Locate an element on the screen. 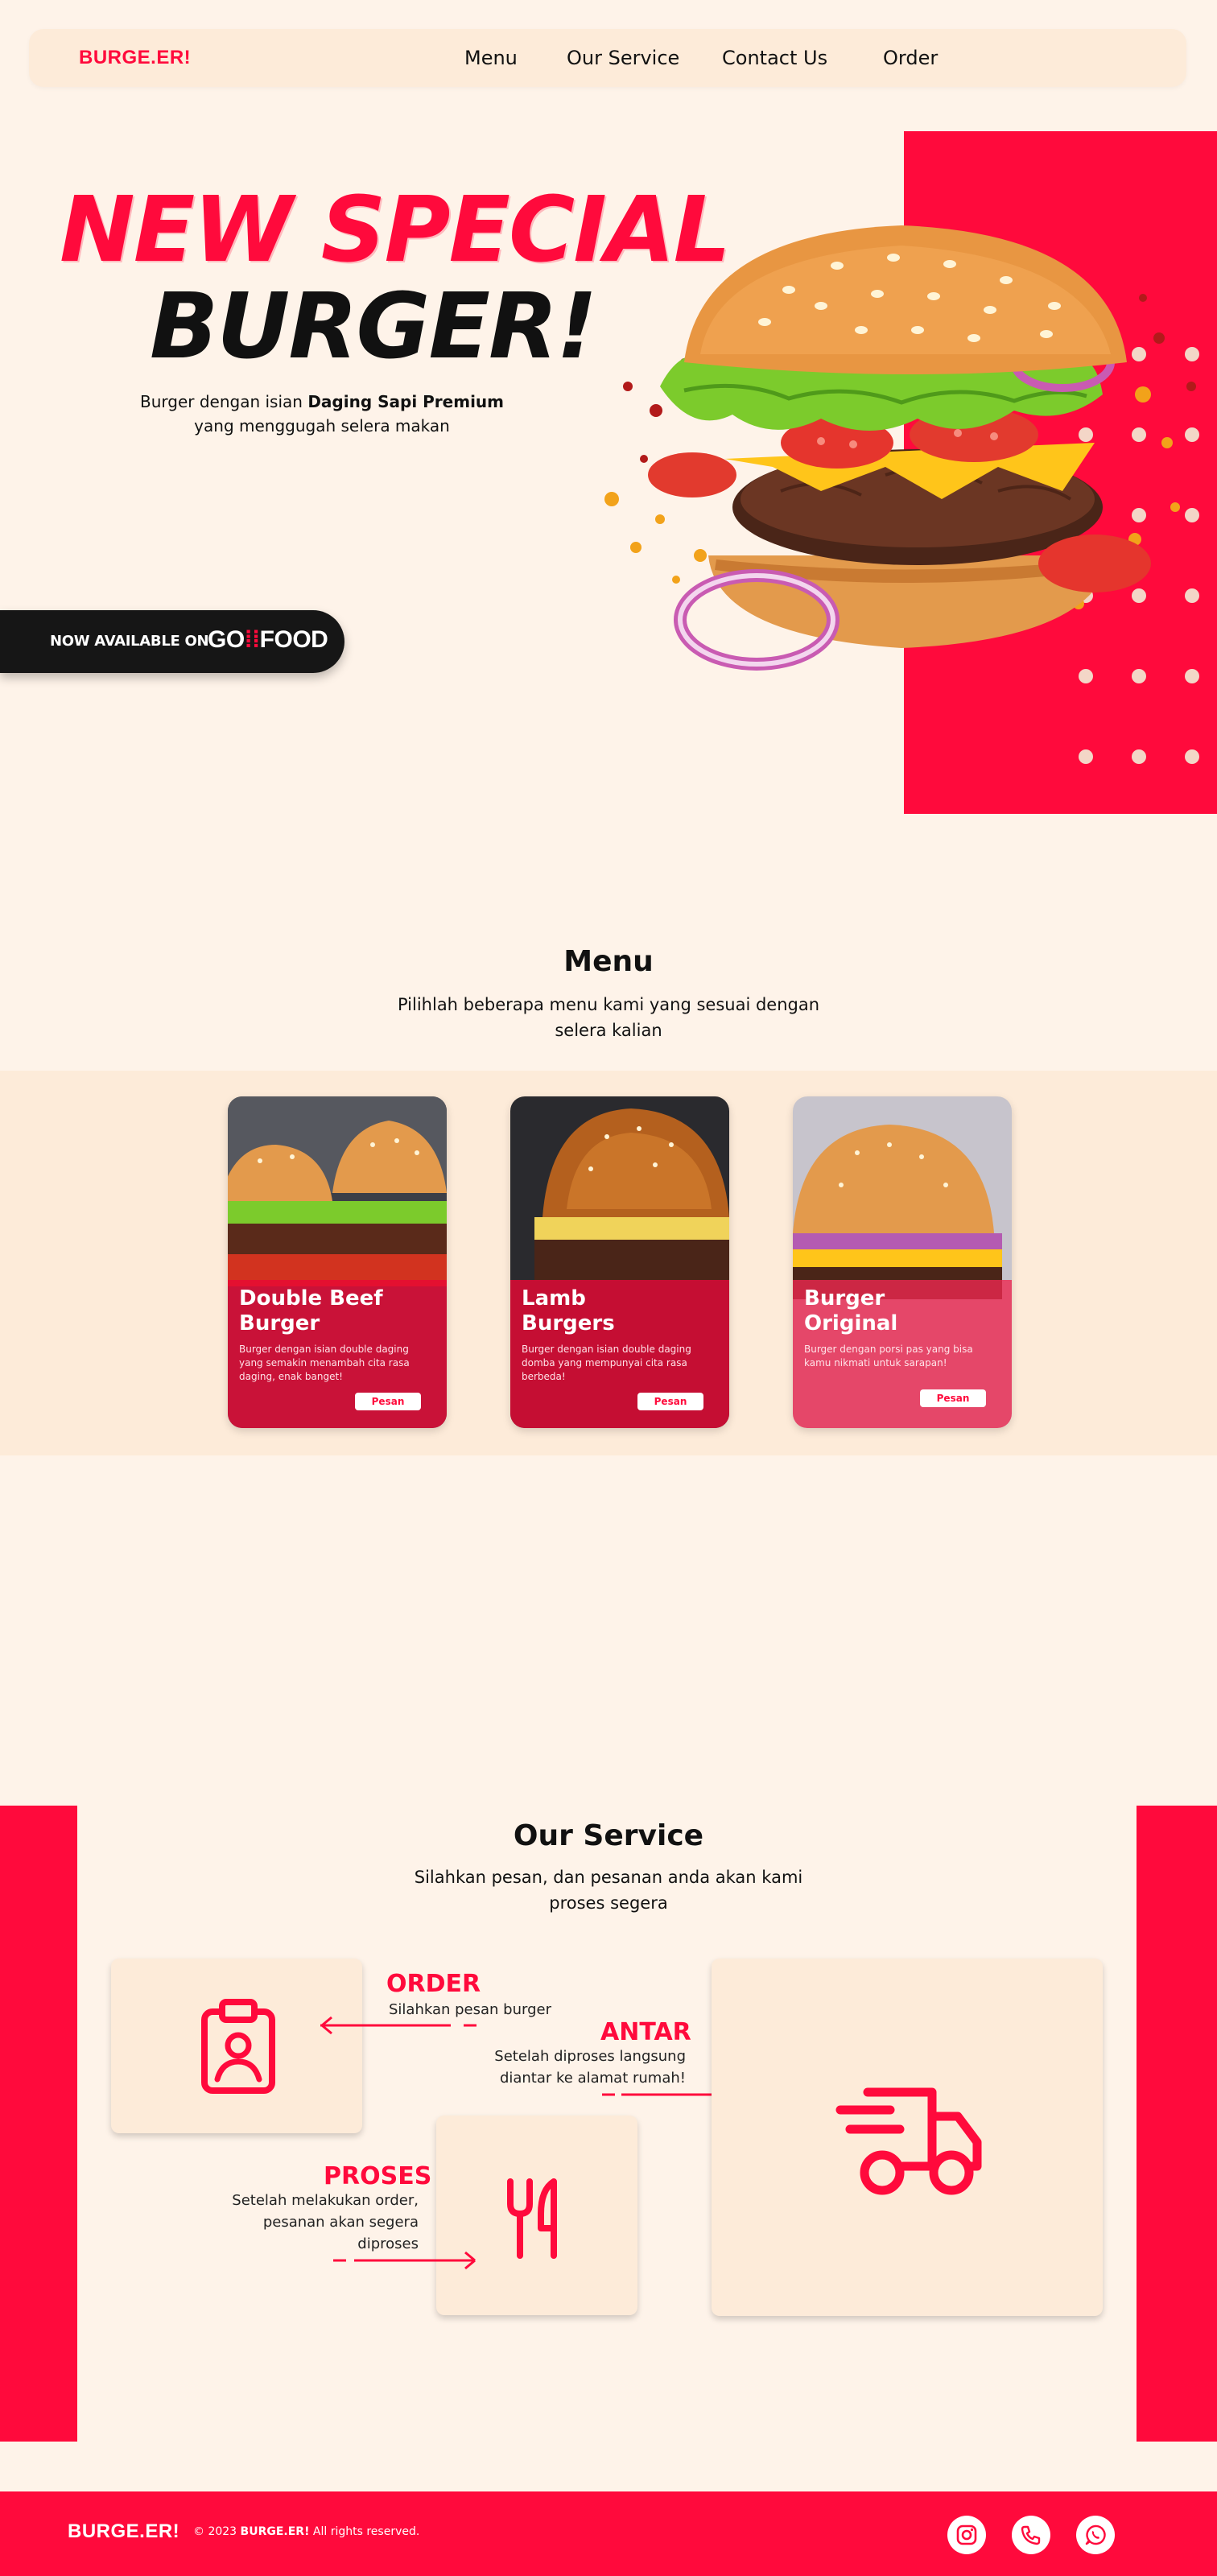 Image resolution: width=1217 pixels, height=2576 pixels. delivery-truck-icon is located at coordinates (908, 2141).